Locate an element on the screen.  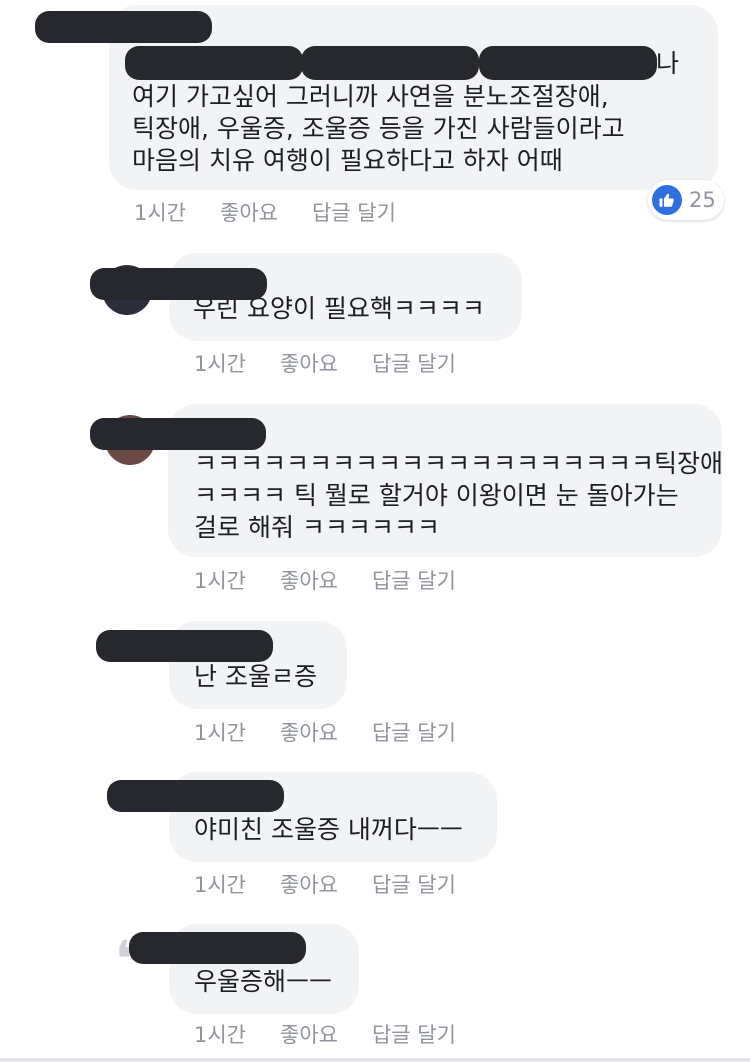
comment-text: 난 조울ㄹ증 is located at coordinates (255, 676).